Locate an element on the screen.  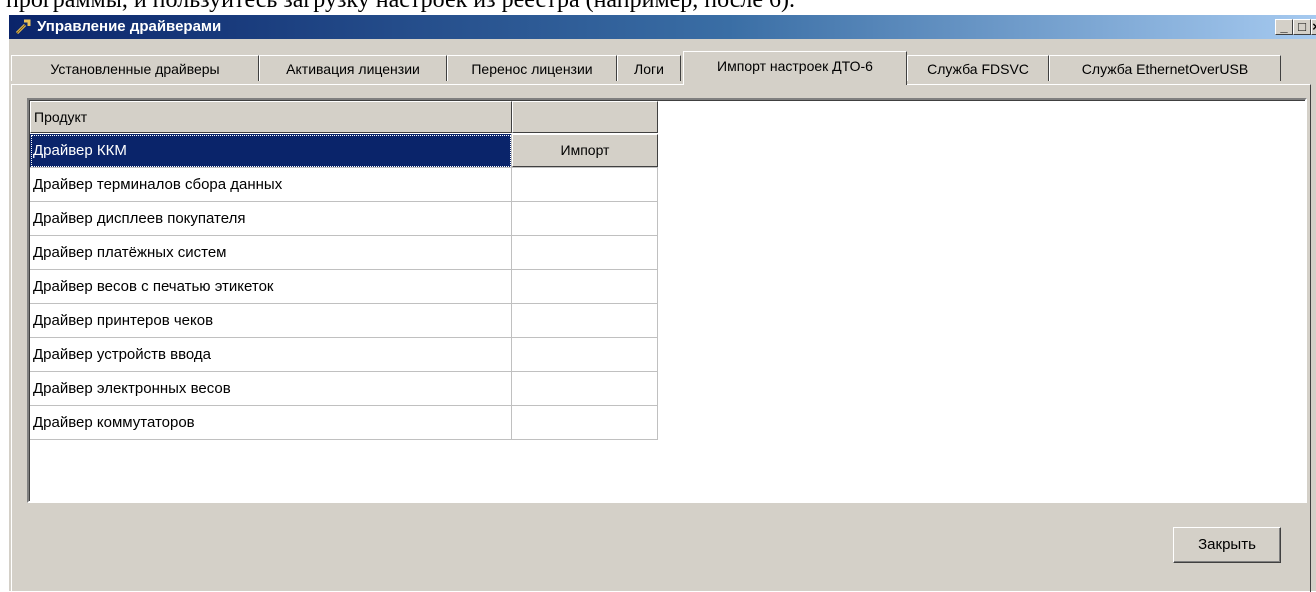
import-button: Импорт is located at coordinates (585, 150).